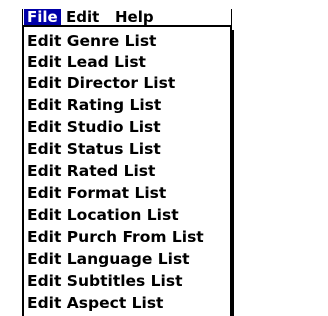 Image resolution: width=328 pixels, height=316 pixels. Describe the element at coordinates (82, 17) in the screenshot. I see `menu-edit: Edit` at that location.